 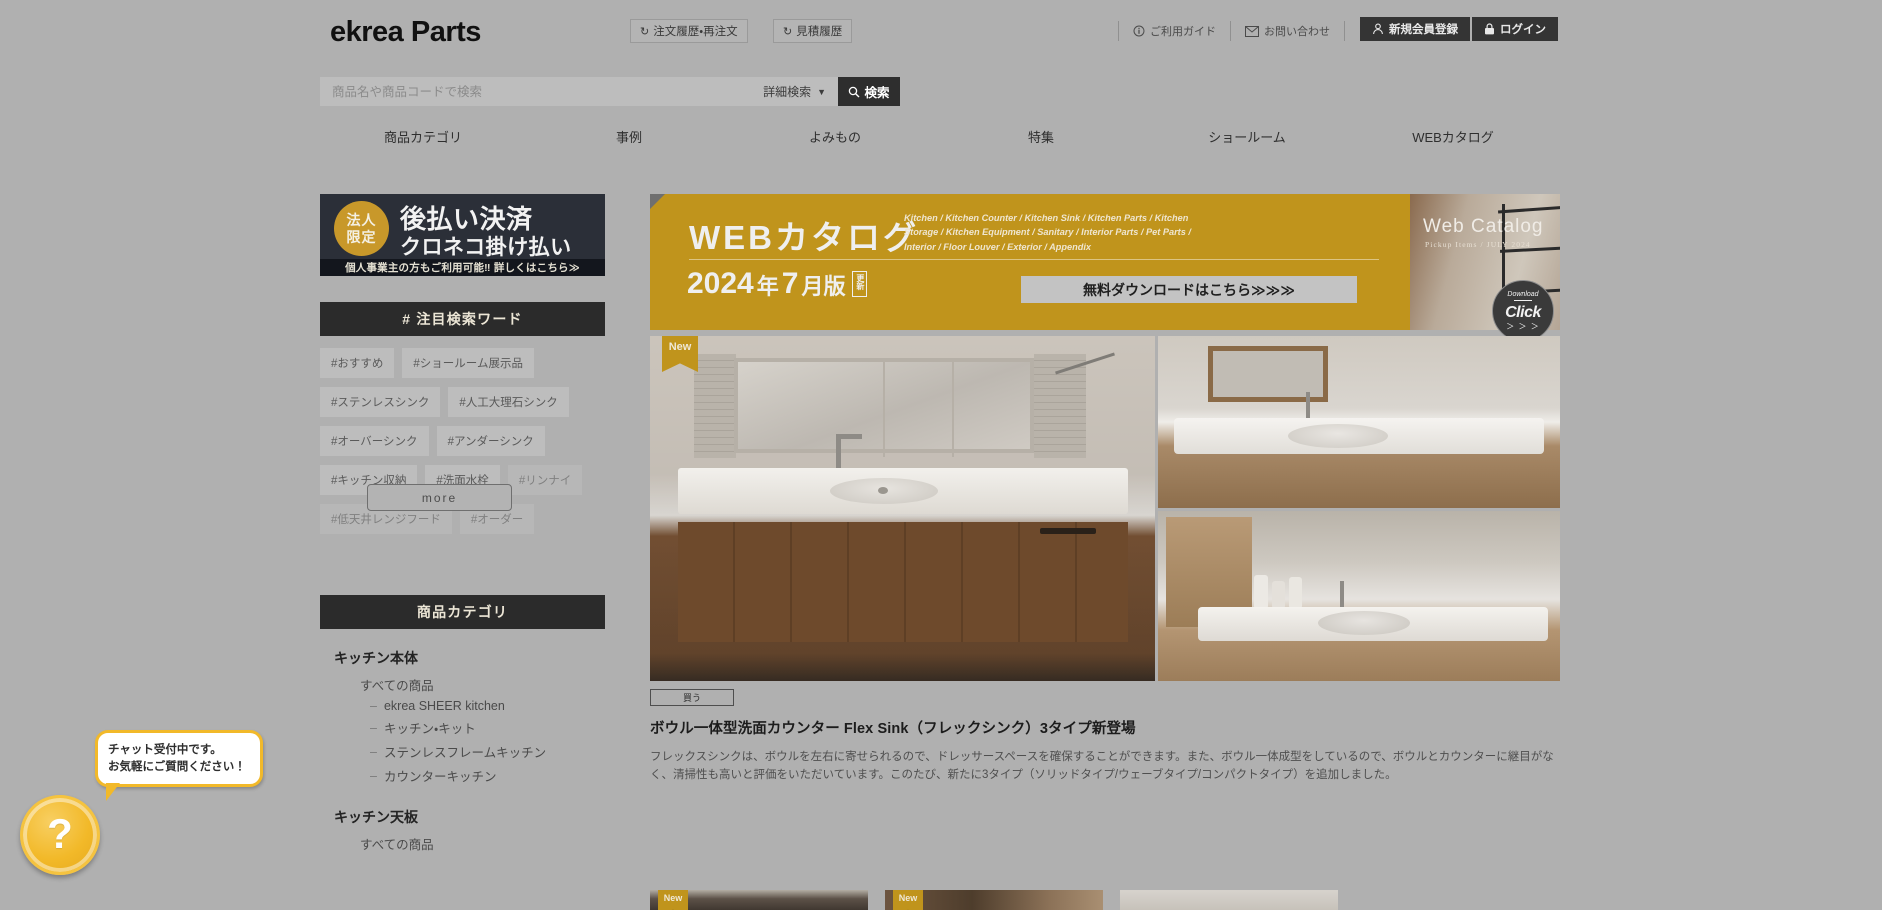 I want to click on category-item: – ekrea SHEER kitchen, so click(x=487, y=706).